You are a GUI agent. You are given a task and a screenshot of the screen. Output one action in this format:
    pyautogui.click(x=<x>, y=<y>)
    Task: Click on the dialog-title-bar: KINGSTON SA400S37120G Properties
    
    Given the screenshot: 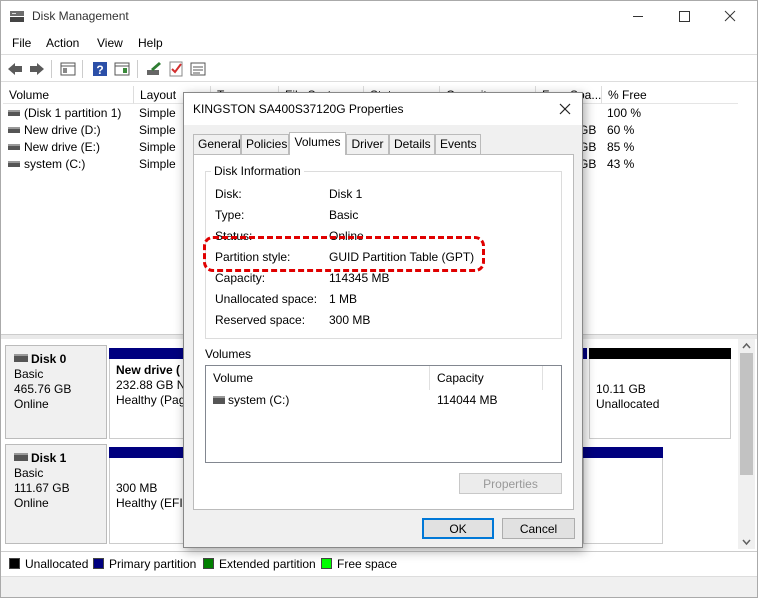 What is the action you would take?
    pyautogui.click(x=383, y=109)
    